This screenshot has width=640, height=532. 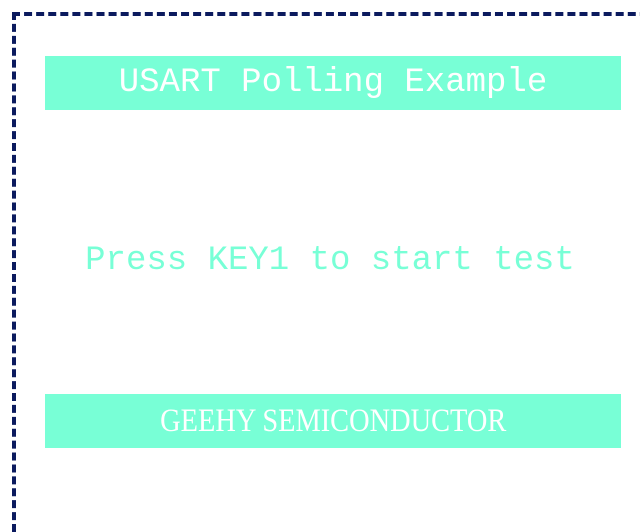 I want to click on title-text: USART Polling Example, so click(x=333, y=83).